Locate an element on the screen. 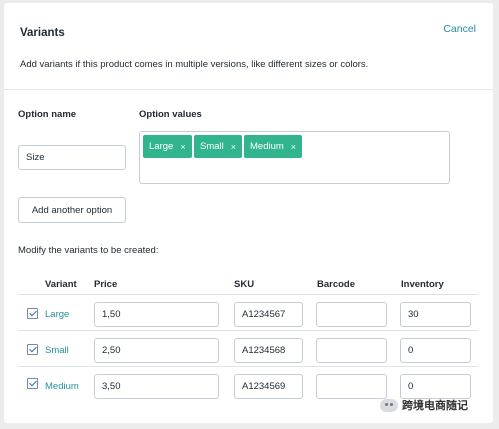 The image size is (499, 429). sku-input: A1234569 is located at coordinates (268, 386).